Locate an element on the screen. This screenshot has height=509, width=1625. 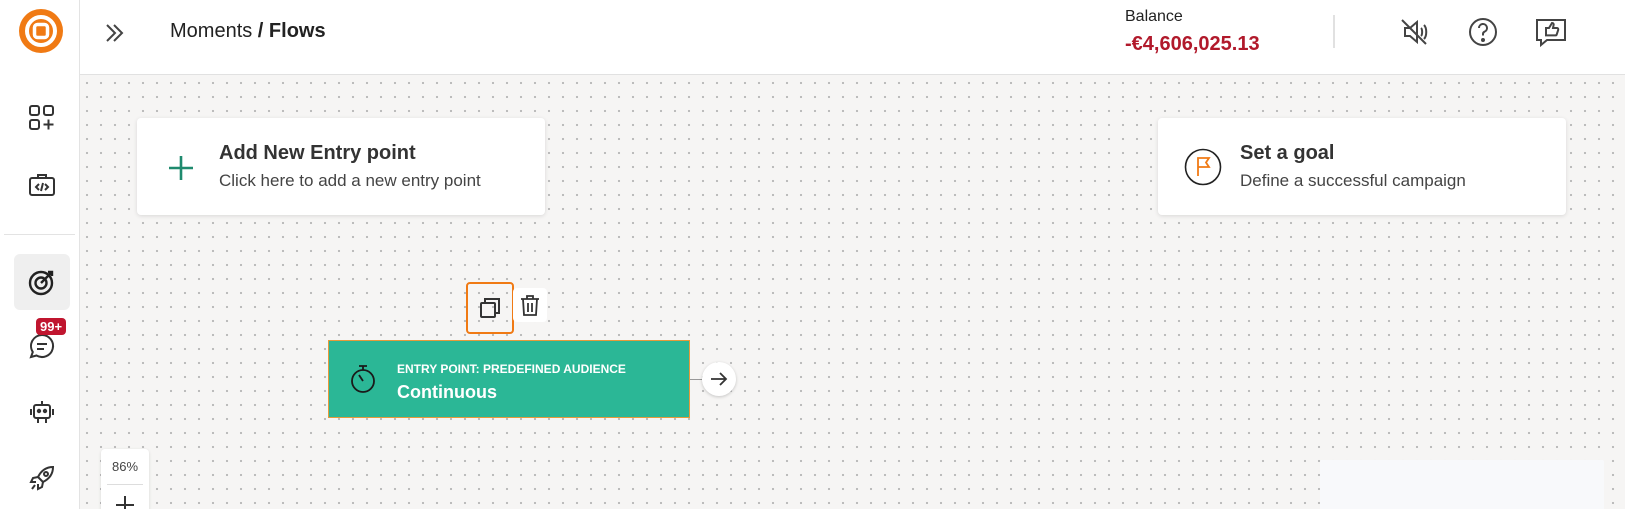
arrow-right-icon is located at coordinates (719, 379).